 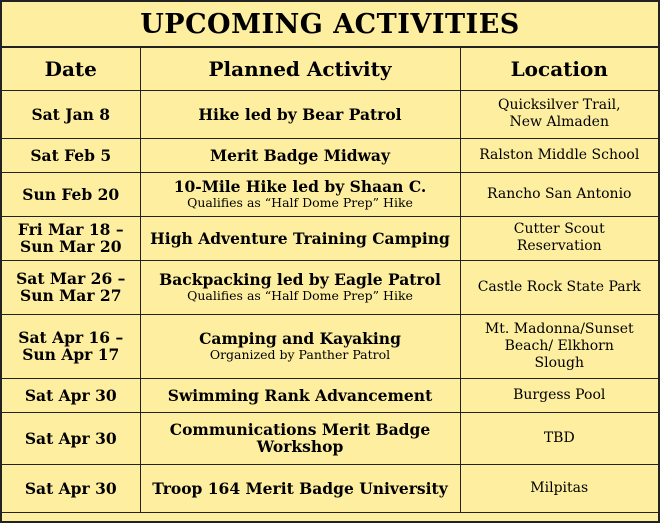 I want to click on activity-date-line: Sun Feb 20, so click(x=71, y=194).